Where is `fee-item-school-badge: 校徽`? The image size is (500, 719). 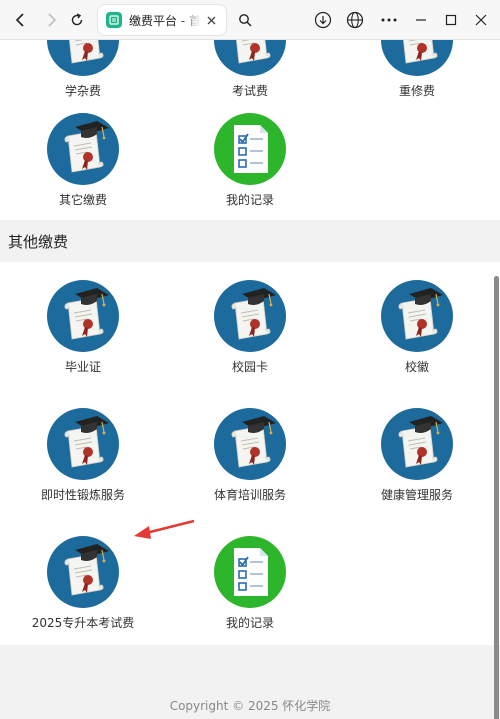
fee-item-school-badge: 校徽 is located at coordinates (417, 327).